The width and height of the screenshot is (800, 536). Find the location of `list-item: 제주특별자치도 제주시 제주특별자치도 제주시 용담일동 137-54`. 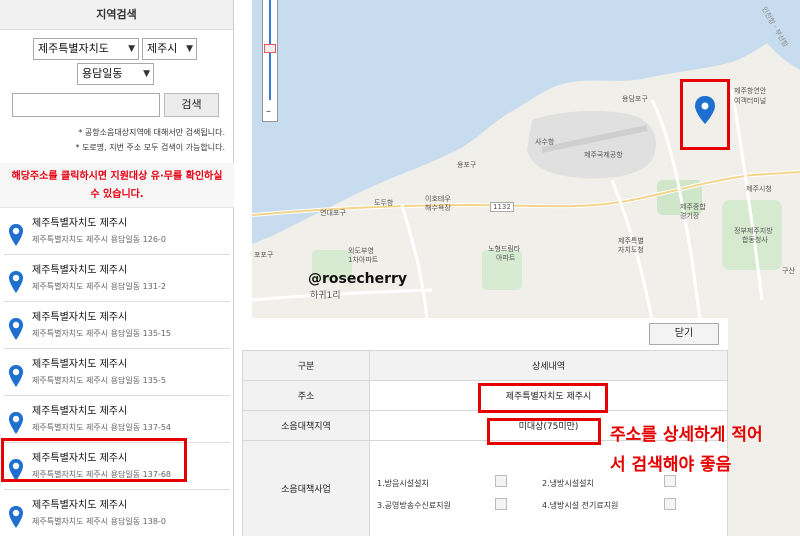

list-item: 제주특별자치도 제주시 제주특별자치도 제주시 용담일동 137-54 is located at coordinates (117, 419).